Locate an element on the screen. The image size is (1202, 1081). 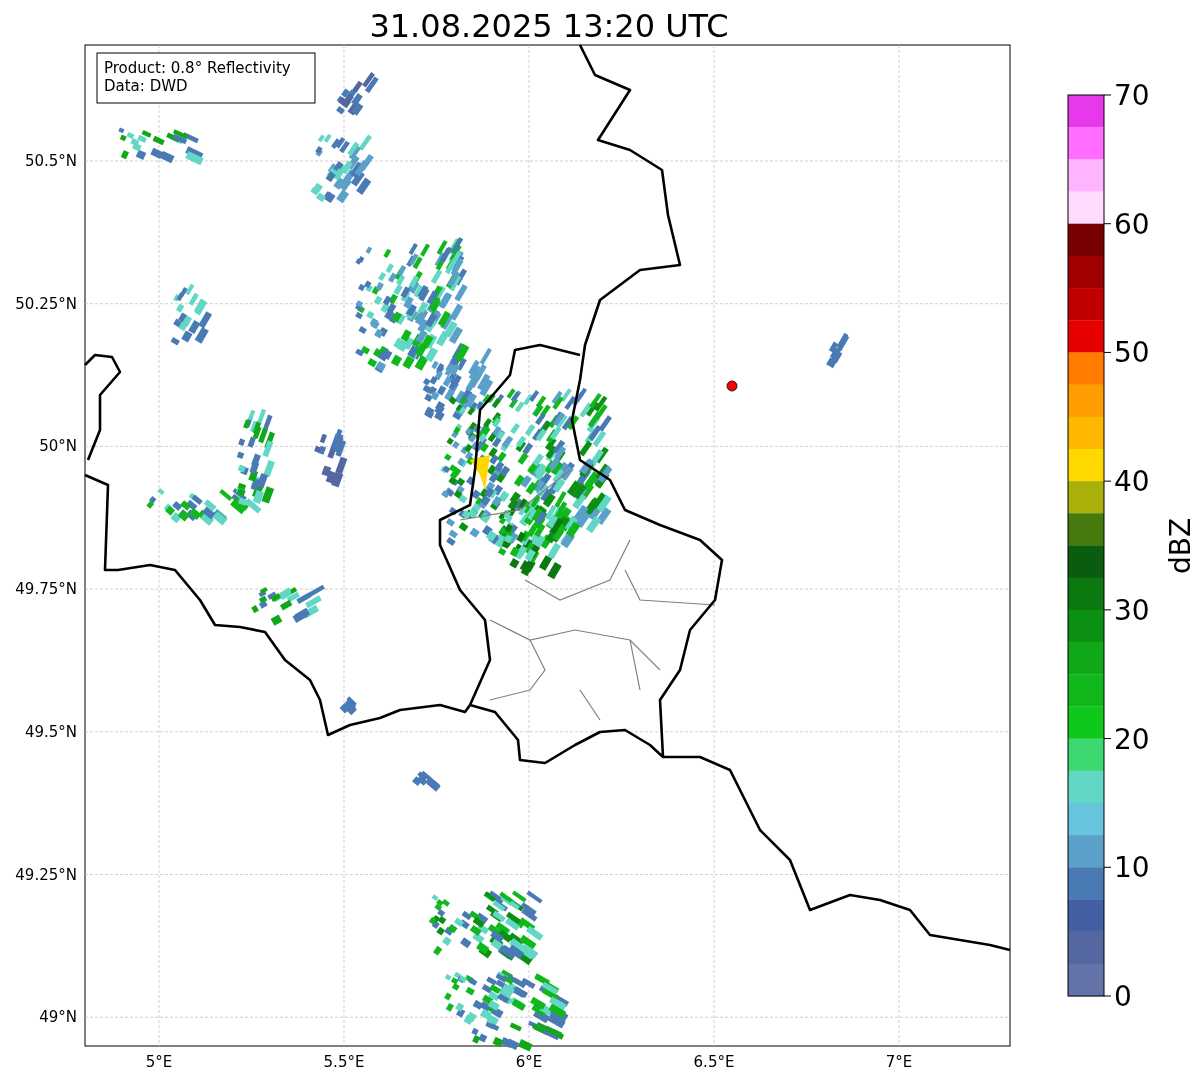
colorbar-tick-label: 10 is located at coordinates (1132, 868).